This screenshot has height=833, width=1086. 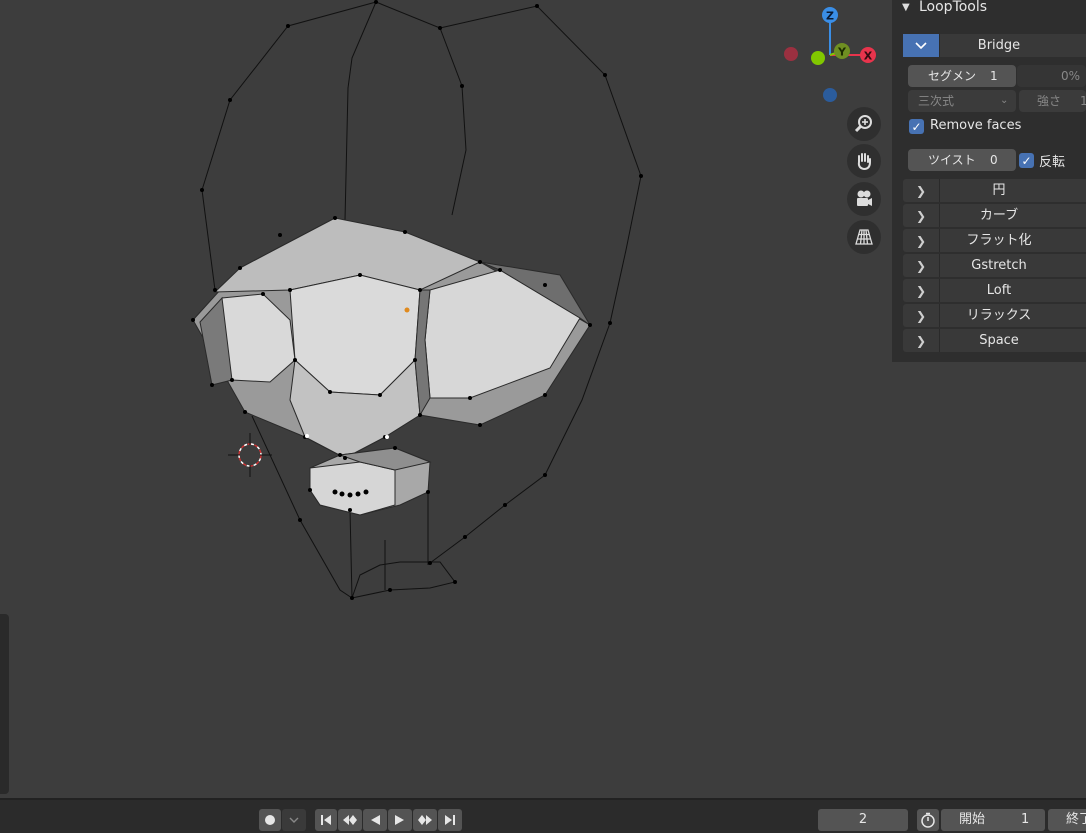 I want to click on next-keyframe-button, so click(x=425, y=820).